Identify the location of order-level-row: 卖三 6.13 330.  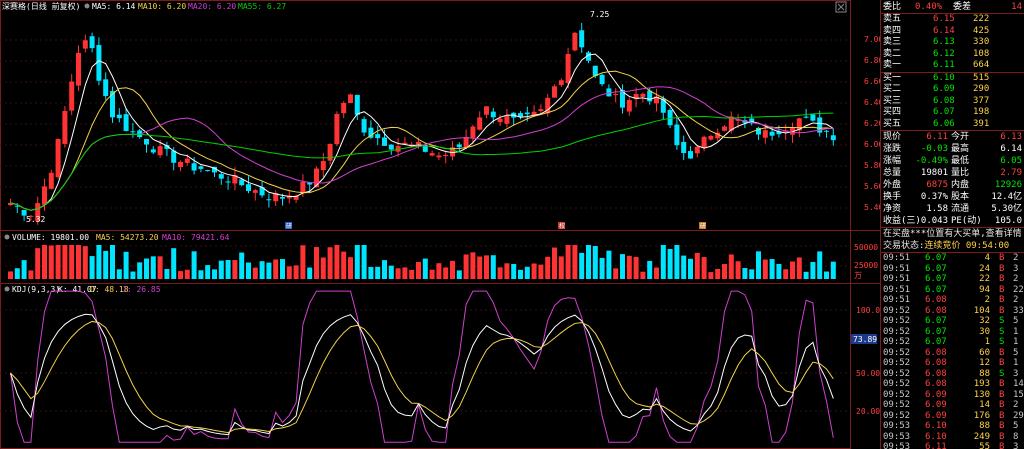
(952, 43).